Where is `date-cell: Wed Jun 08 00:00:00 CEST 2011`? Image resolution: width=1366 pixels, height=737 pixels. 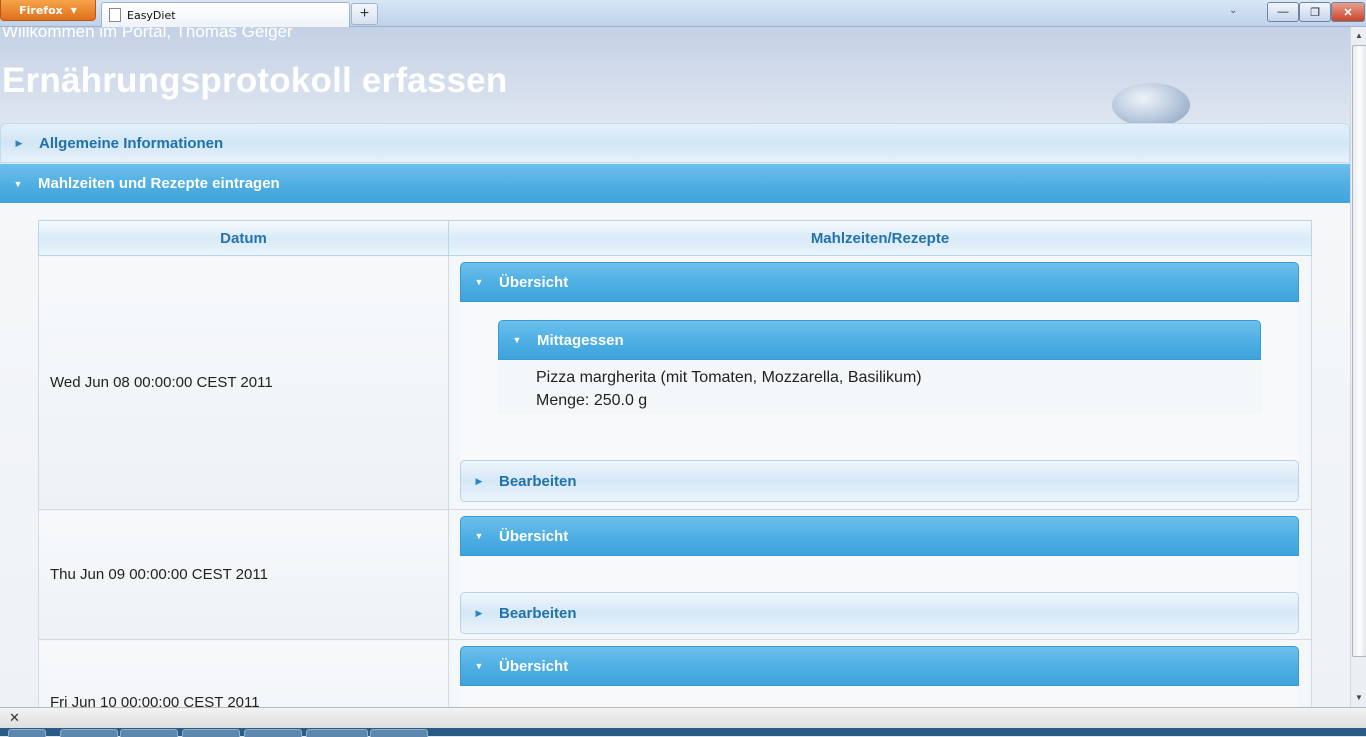 date-cell: Wed Jun 08 00:00:00 CEST 2011 is located at coordinates (243, 382).